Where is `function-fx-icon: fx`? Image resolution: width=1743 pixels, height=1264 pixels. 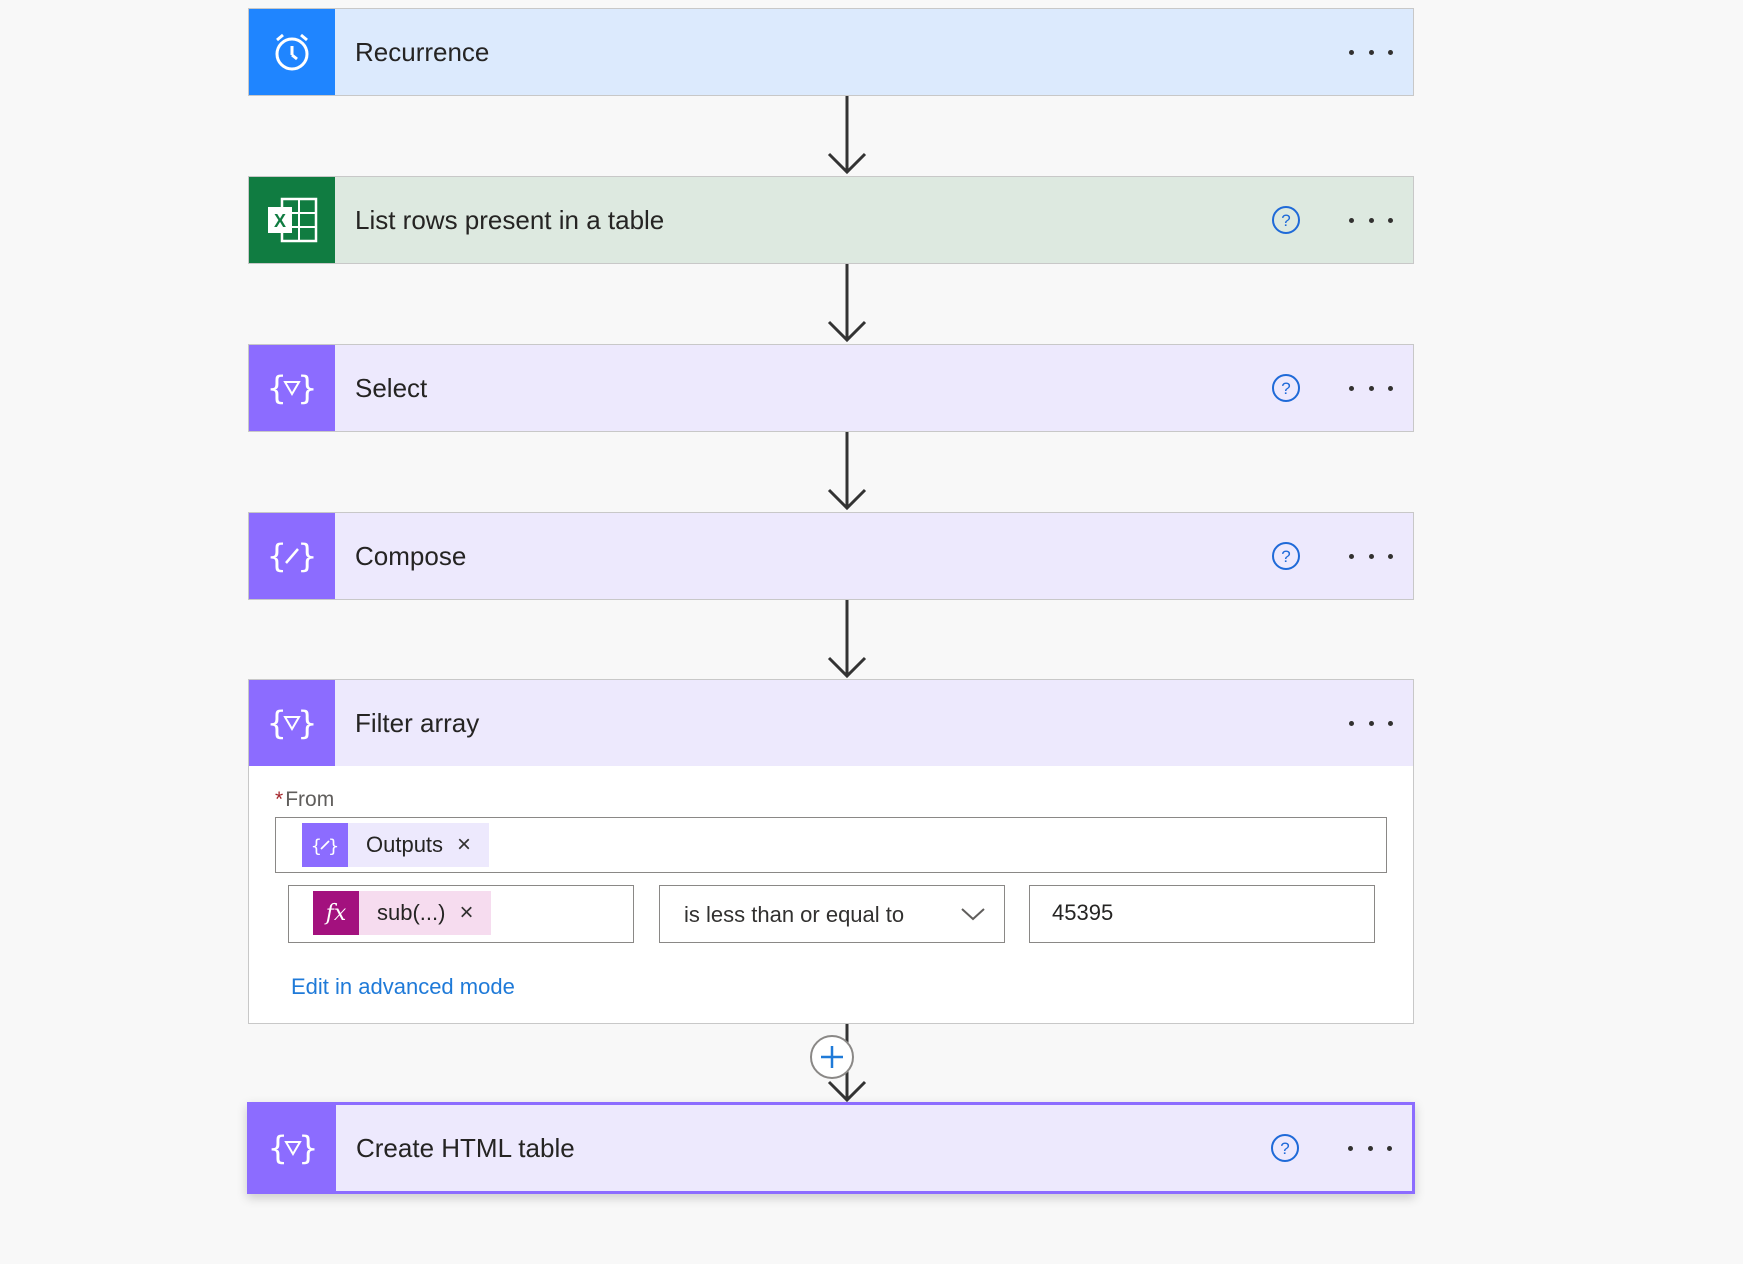 function-fx-icon: fx is located at coordinates (336, 913).